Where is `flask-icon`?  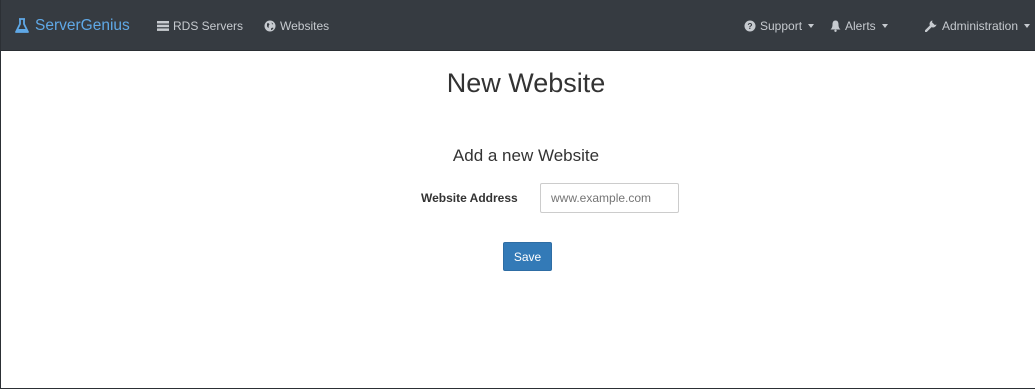 flask-icon is located at coordinates (22, 25).